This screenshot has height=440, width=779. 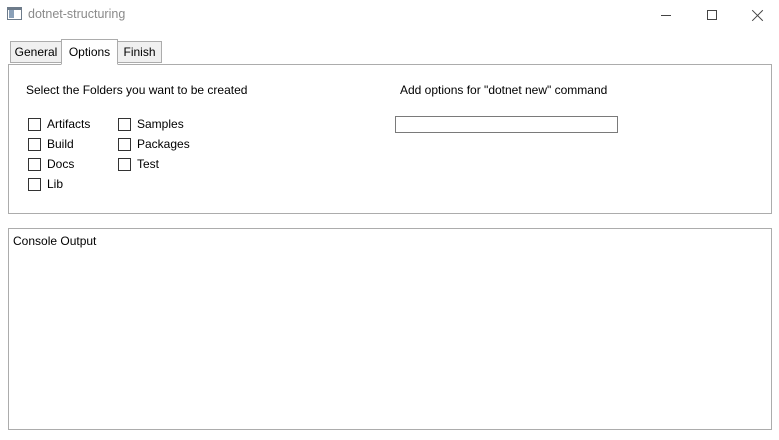 I want to click on checkbox-build: Build, so click(x=51, y=144).